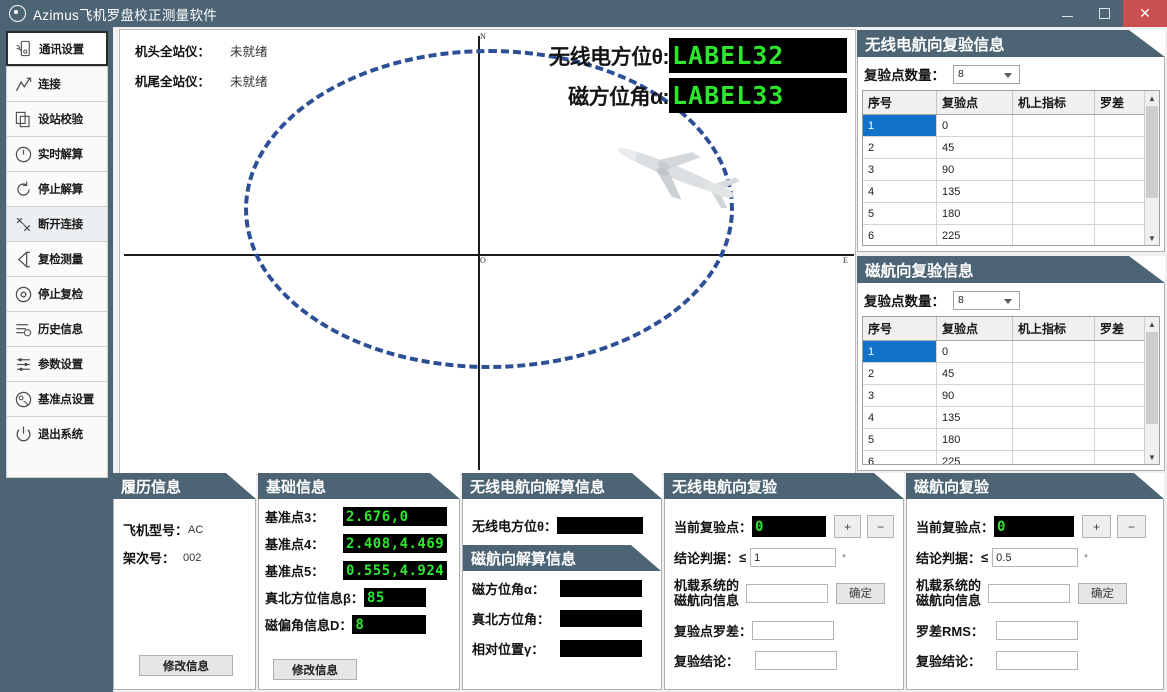 The image size is (1167, 692). Describe the element at coordinates (57, 464) in the screenshot. I see `sidebar-filler` at that location.